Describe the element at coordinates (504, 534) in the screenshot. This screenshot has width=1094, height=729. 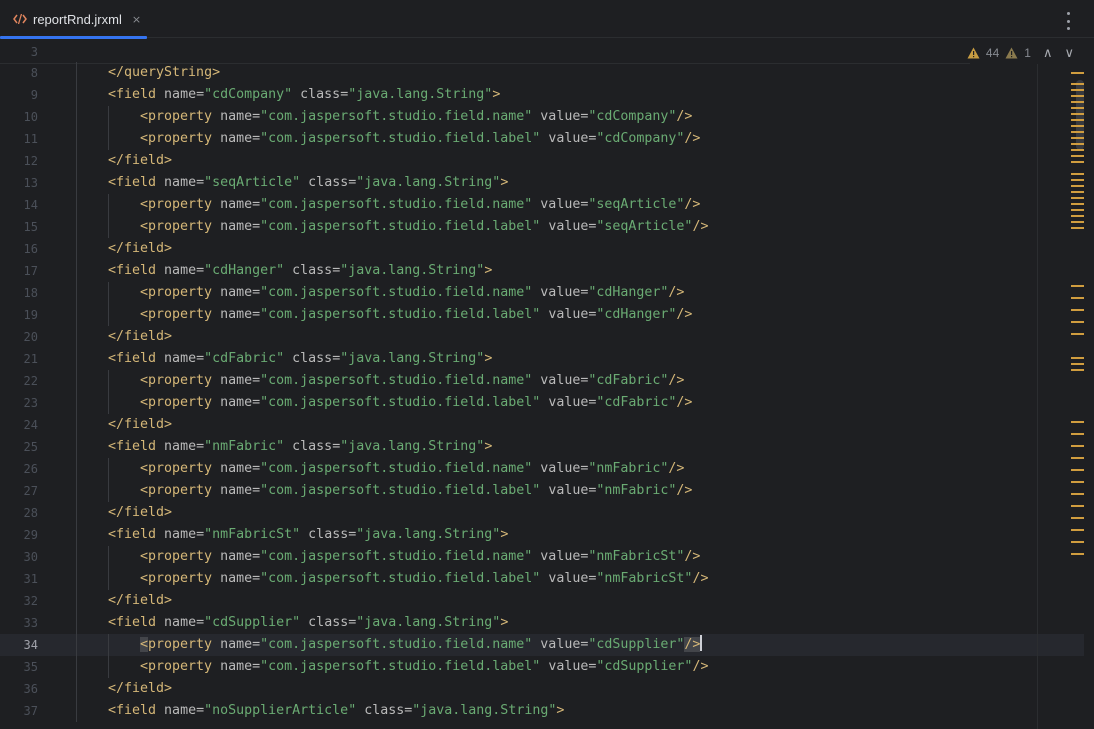
I see `code-token: >` at that location.